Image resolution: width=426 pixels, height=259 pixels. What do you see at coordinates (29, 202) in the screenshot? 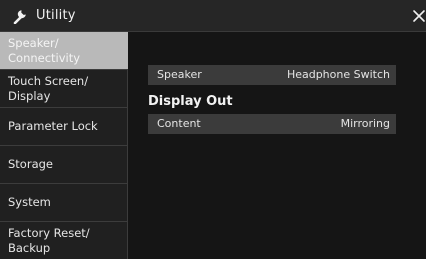
I see `sidebar-item-label: System` at bounding box center [29, 202].